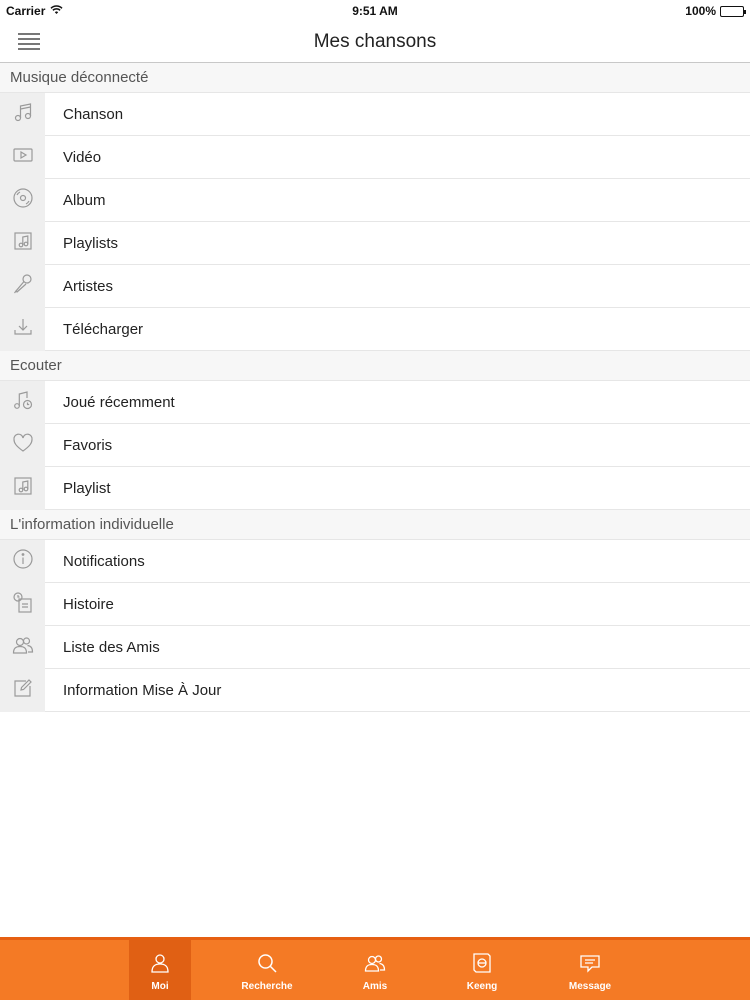 The width and height of the screenshot is (750, 1000). I want to click on list-item-label: Chanson, so click(93, 114).